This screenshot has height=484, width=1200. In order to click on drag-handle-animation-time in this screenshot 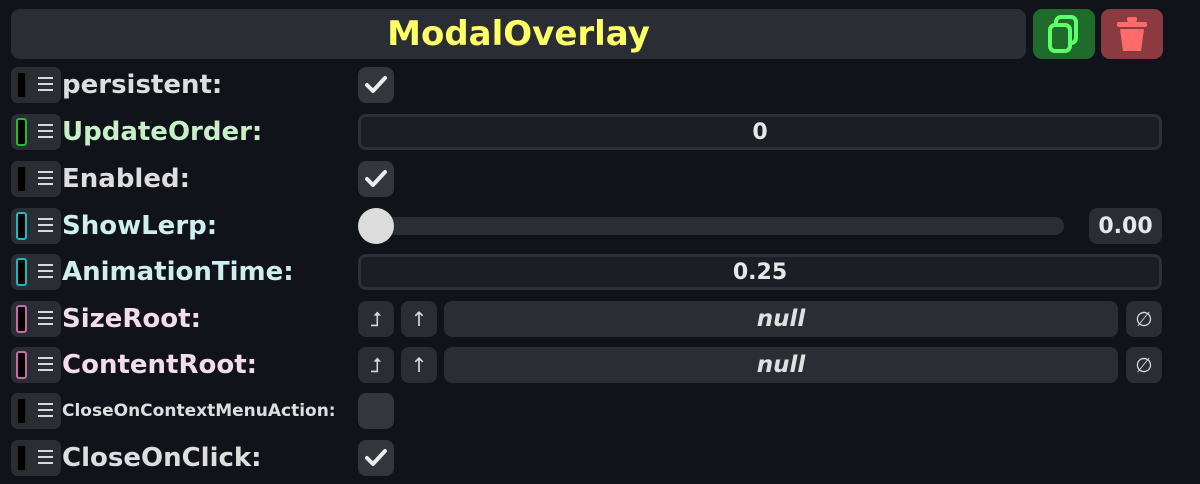, I will do `click(36, 272)`.